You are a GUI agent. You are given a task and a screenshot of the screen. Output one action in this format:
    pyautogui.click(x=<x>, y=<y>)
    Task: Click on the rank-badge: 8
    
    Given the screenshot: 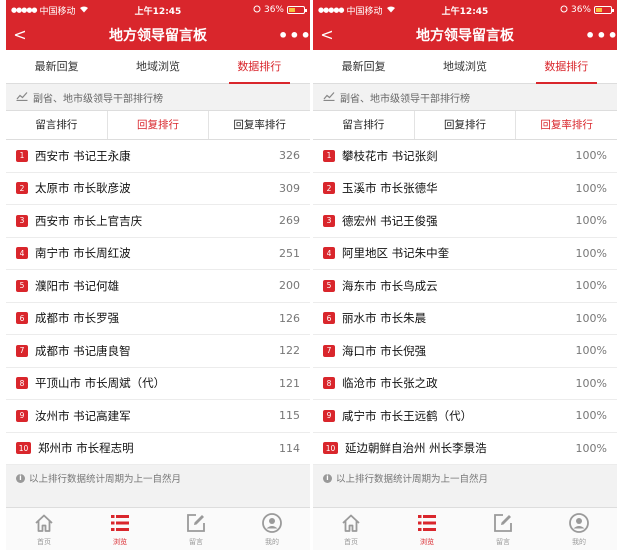 What is the action you would take?
    pyautogui.click(x=22, y=383)
    